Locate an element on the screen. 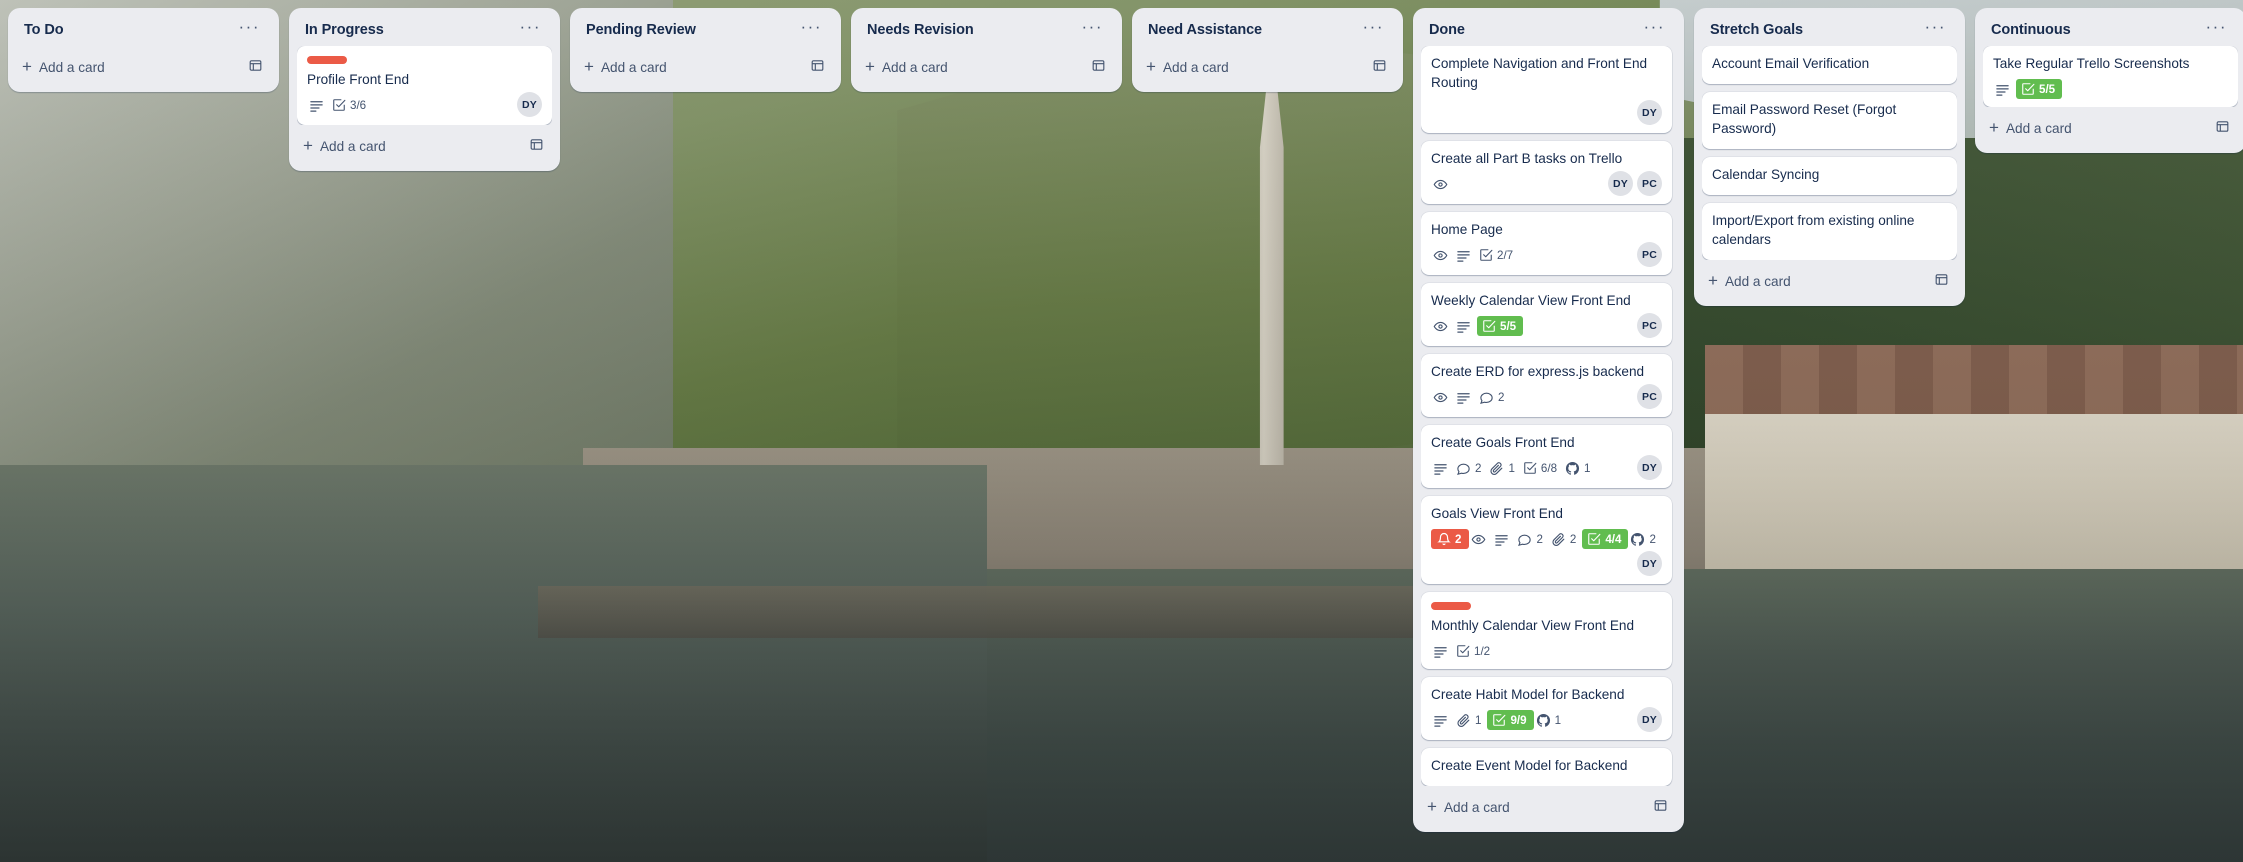 The width and height of the screenshot is (2243, 862). card: Calendar Syncing is located at coordinates (1829, 176).